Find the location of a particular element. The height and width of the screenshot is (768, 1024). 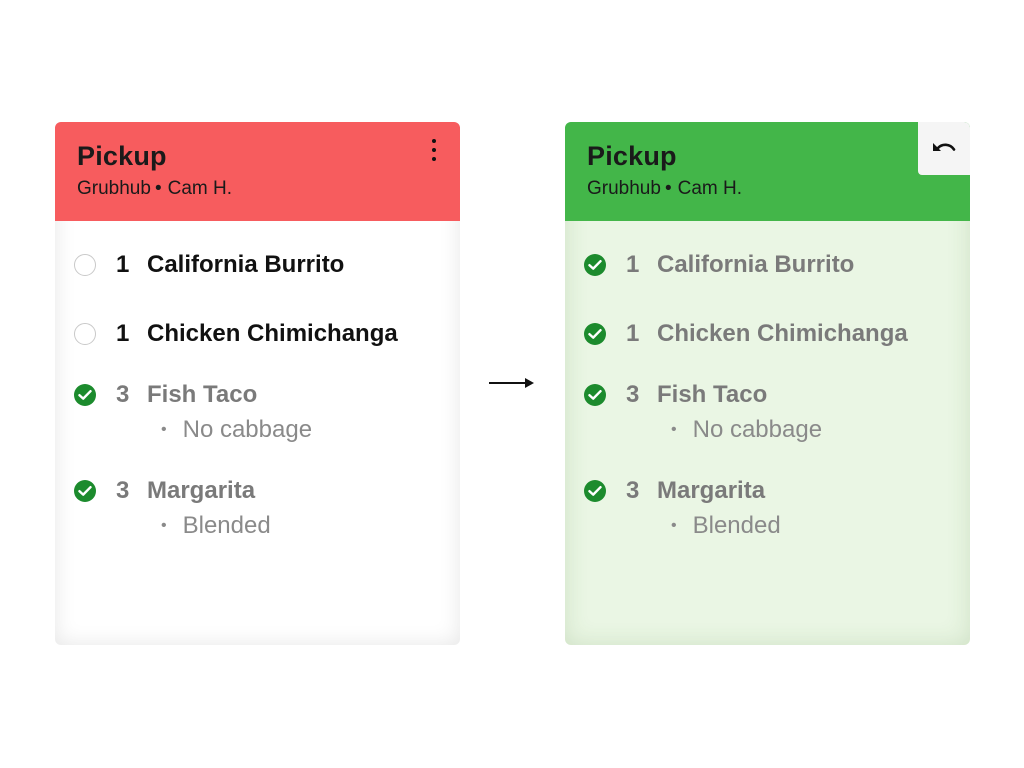

undo-icon is located at coordinates (944, 146).